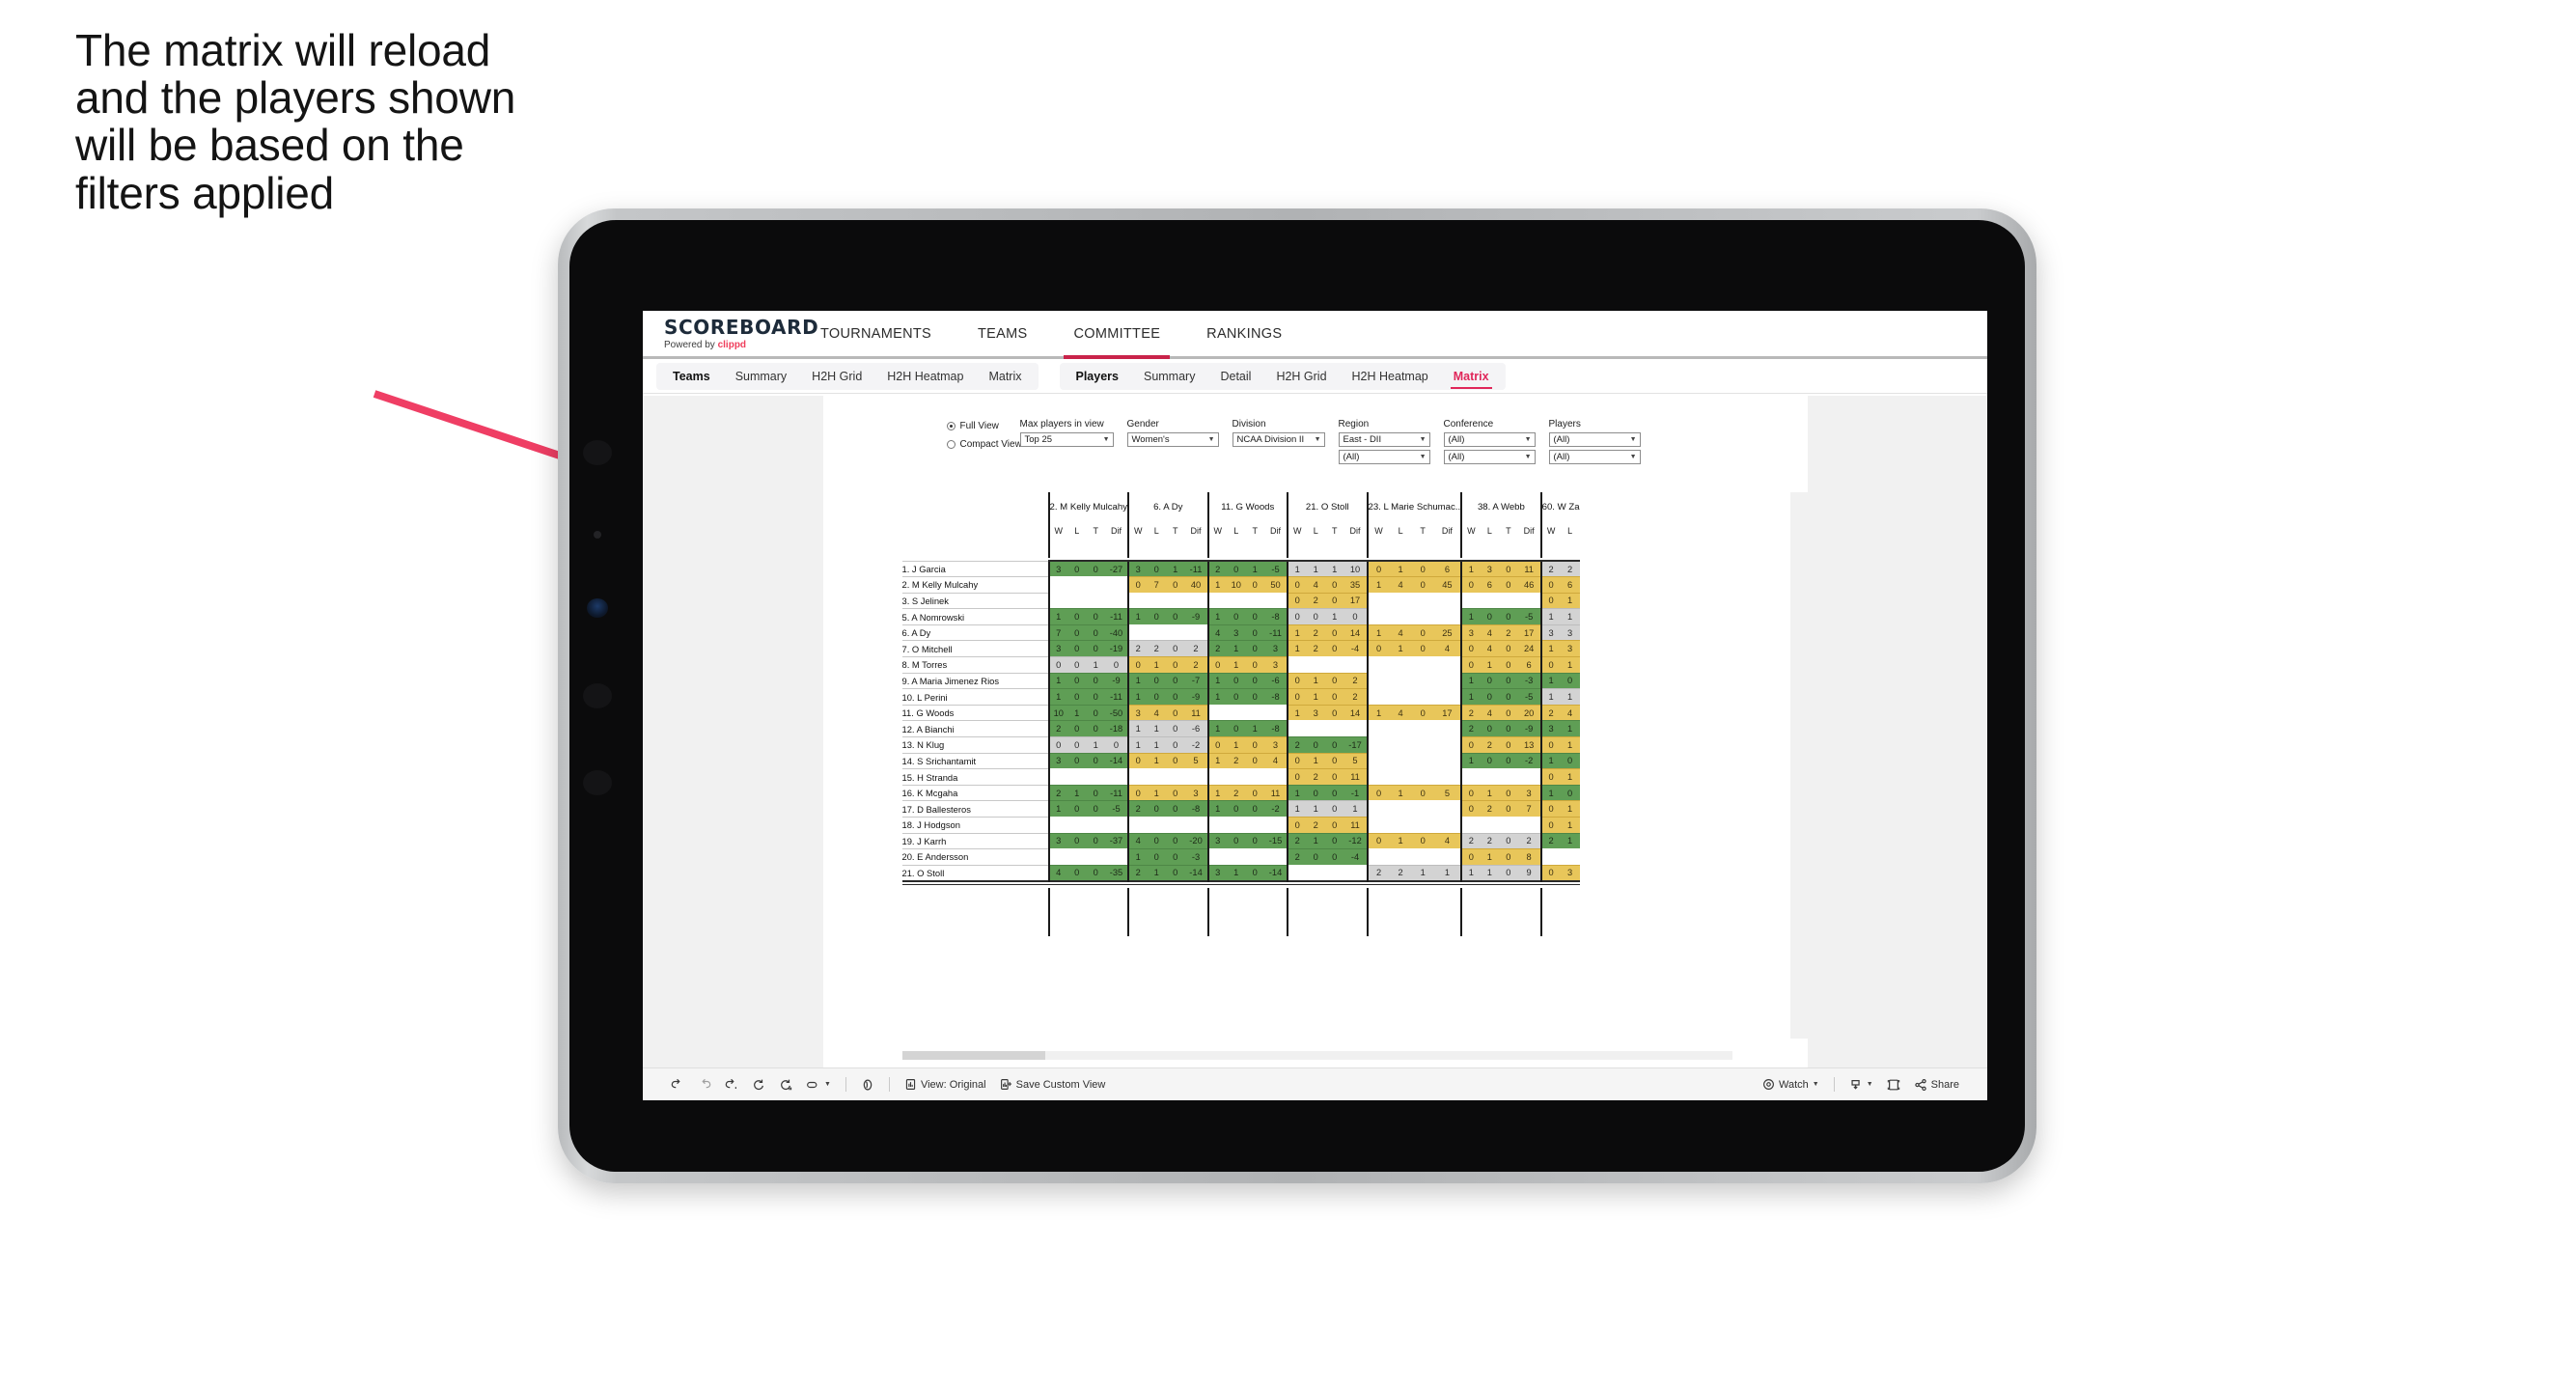 This screenshot has height=1386, width=2576. I want to click on pause-button, so click(785, 1084).